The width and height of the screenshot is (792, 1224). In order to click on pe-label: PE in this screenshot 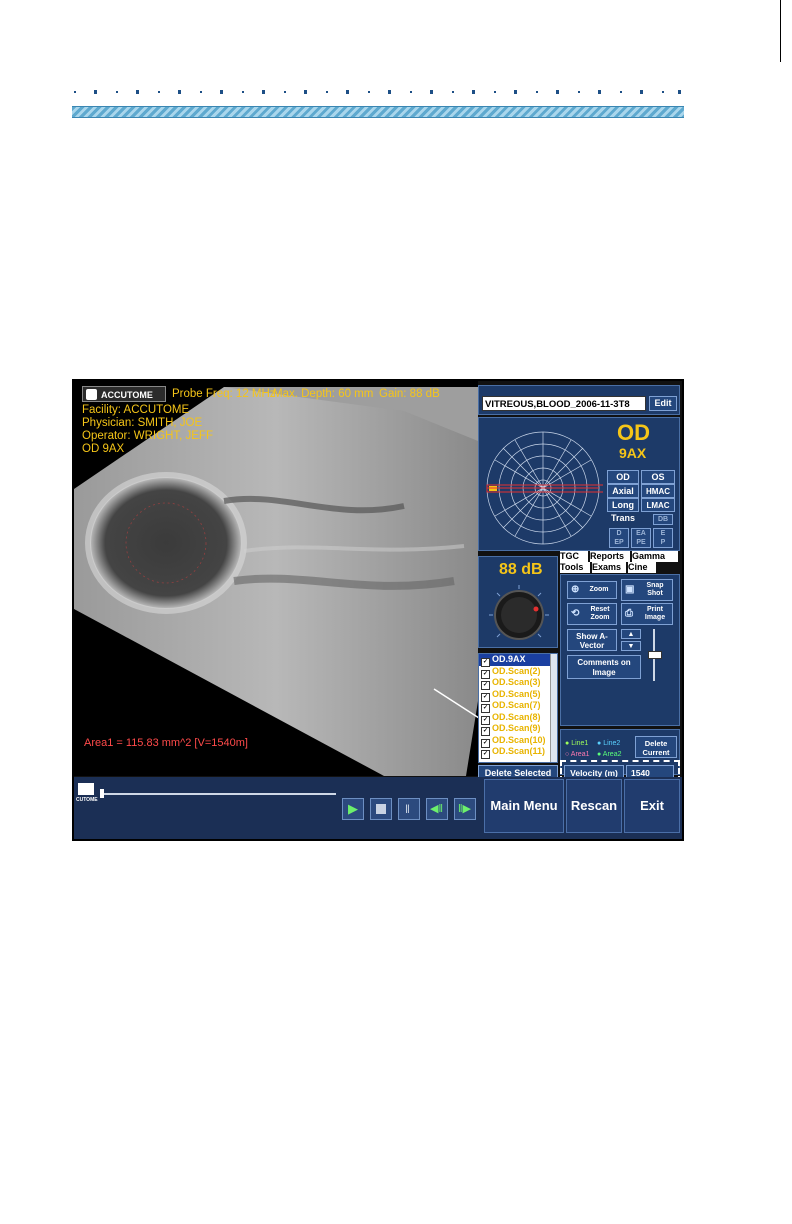, I will do `click(641, 542)`.